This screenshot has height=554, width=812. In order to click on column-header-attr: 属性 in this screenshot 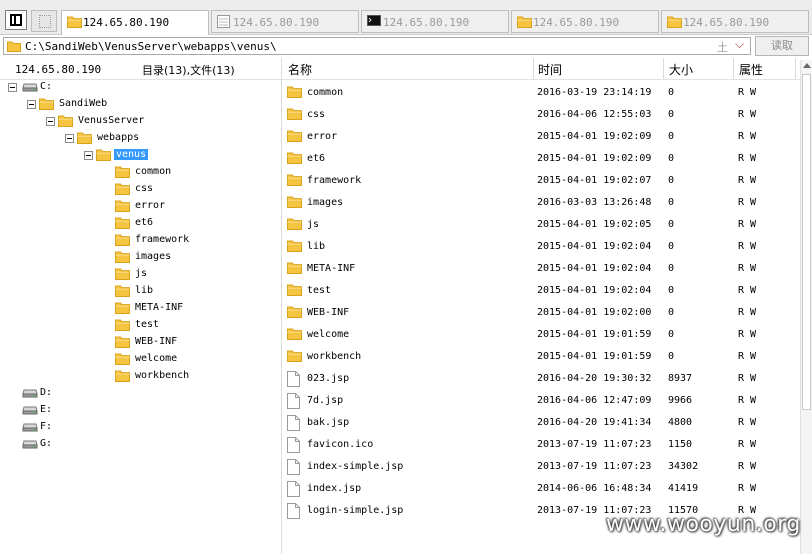, I will do `click(751, 71)`.